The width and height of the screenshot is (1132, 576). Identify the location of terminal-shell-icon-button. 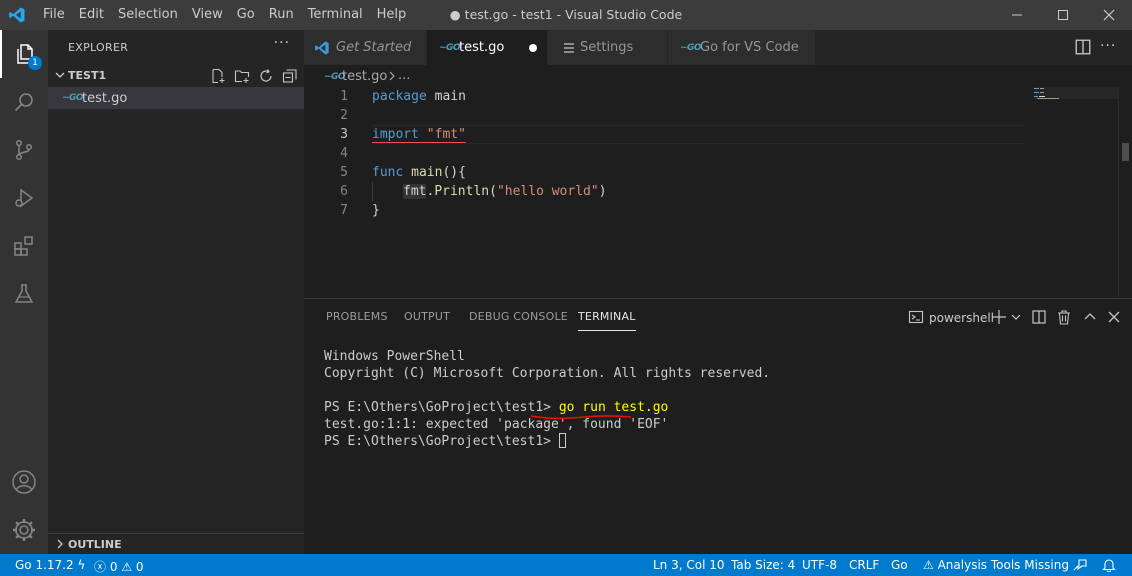
(916, 317).